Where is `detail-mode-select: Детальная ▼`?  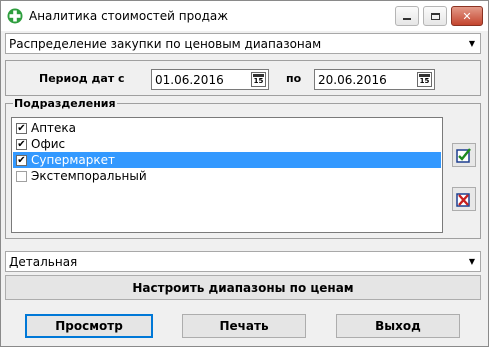
detail-mode-select: Детальная ▼ is located at coordinates (243, 261).